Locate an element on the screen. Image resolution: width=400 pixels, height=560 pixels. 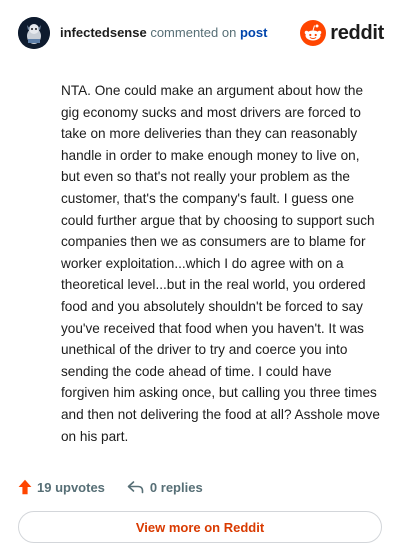
reddit-wordmark: reddit is located at coordinates (357, 32).